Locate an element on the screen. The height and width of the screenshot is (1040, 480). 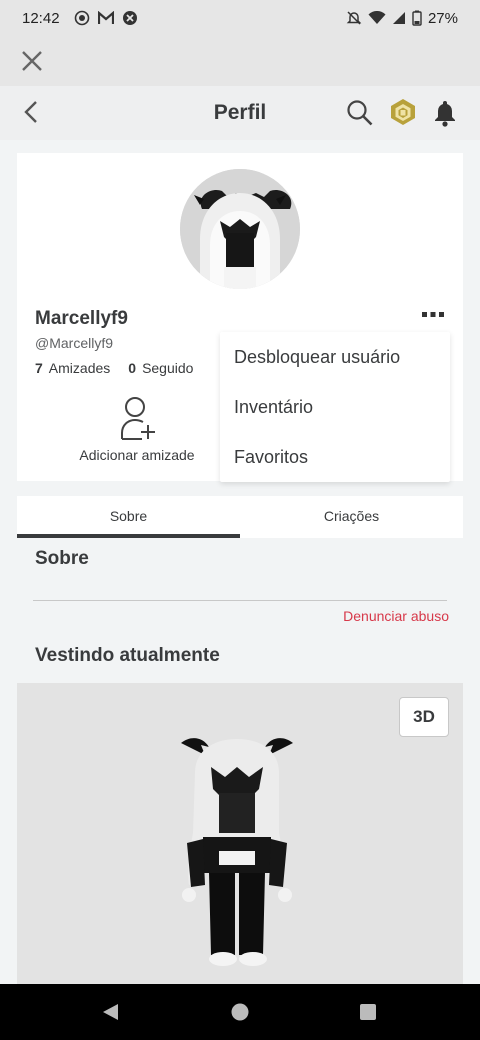
webview-close-bar is located at coordinates (240, 61).